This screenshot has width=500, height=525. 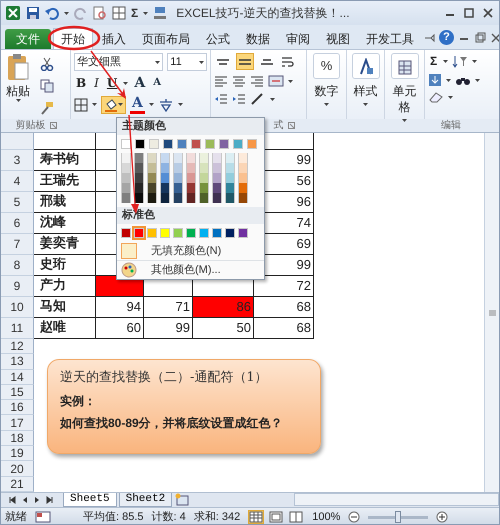 I want to click on restore-icon, so click(x=469, y=13).